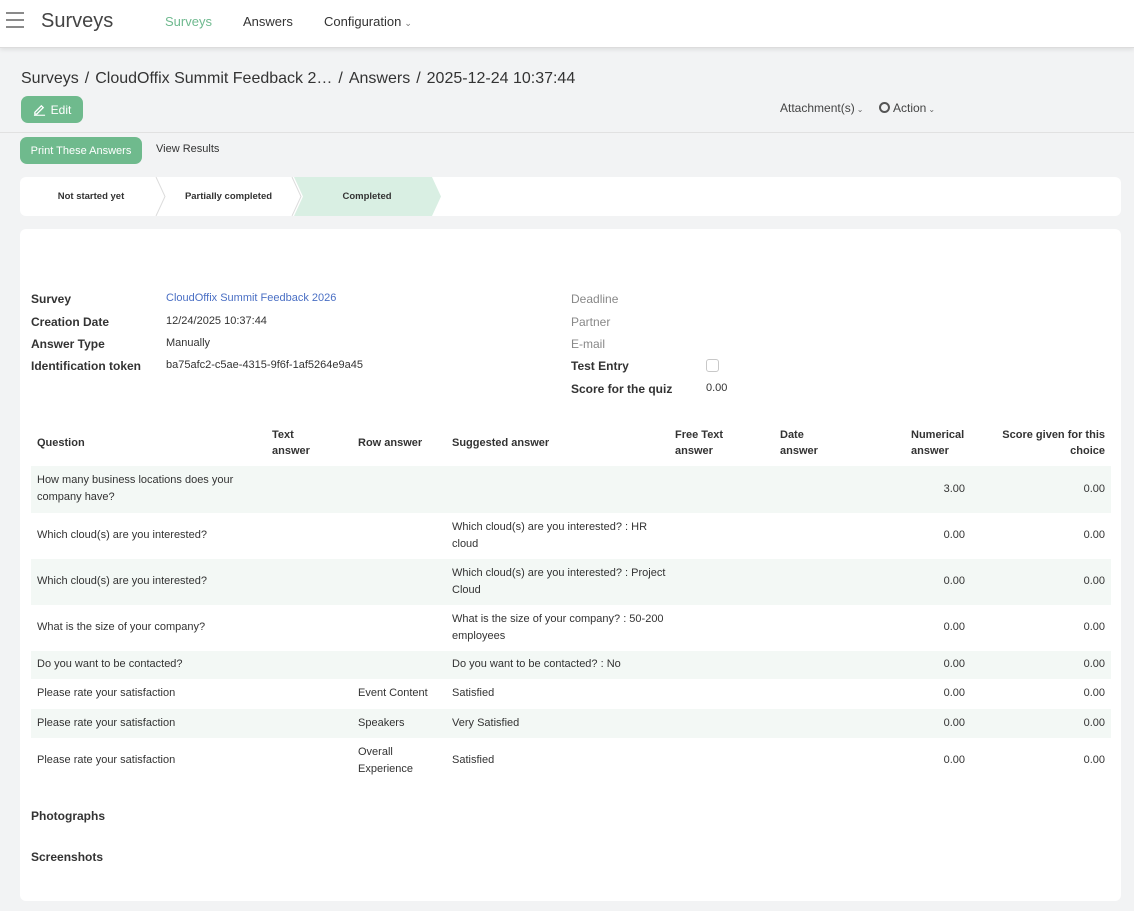 Image resolution: width=1134 pixels, height=911 pixels. I want to click on score-value: 0.00, so click(717, 388).